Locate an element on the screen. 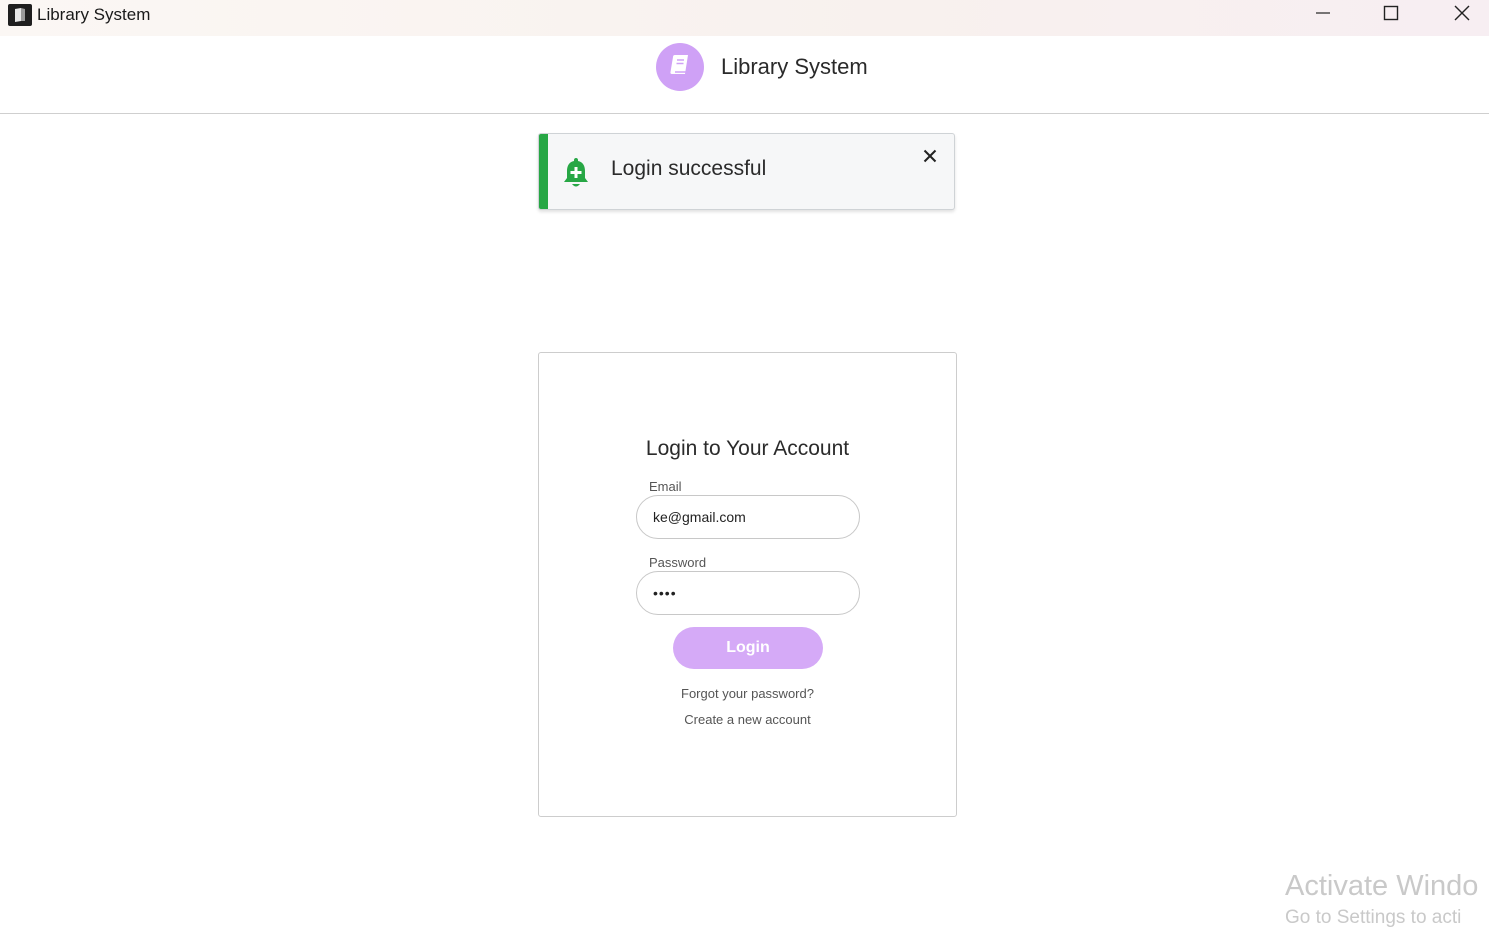 The height and width of the screenshot is (929, 1489). maximize-button is located at coordinates (1391, 15).